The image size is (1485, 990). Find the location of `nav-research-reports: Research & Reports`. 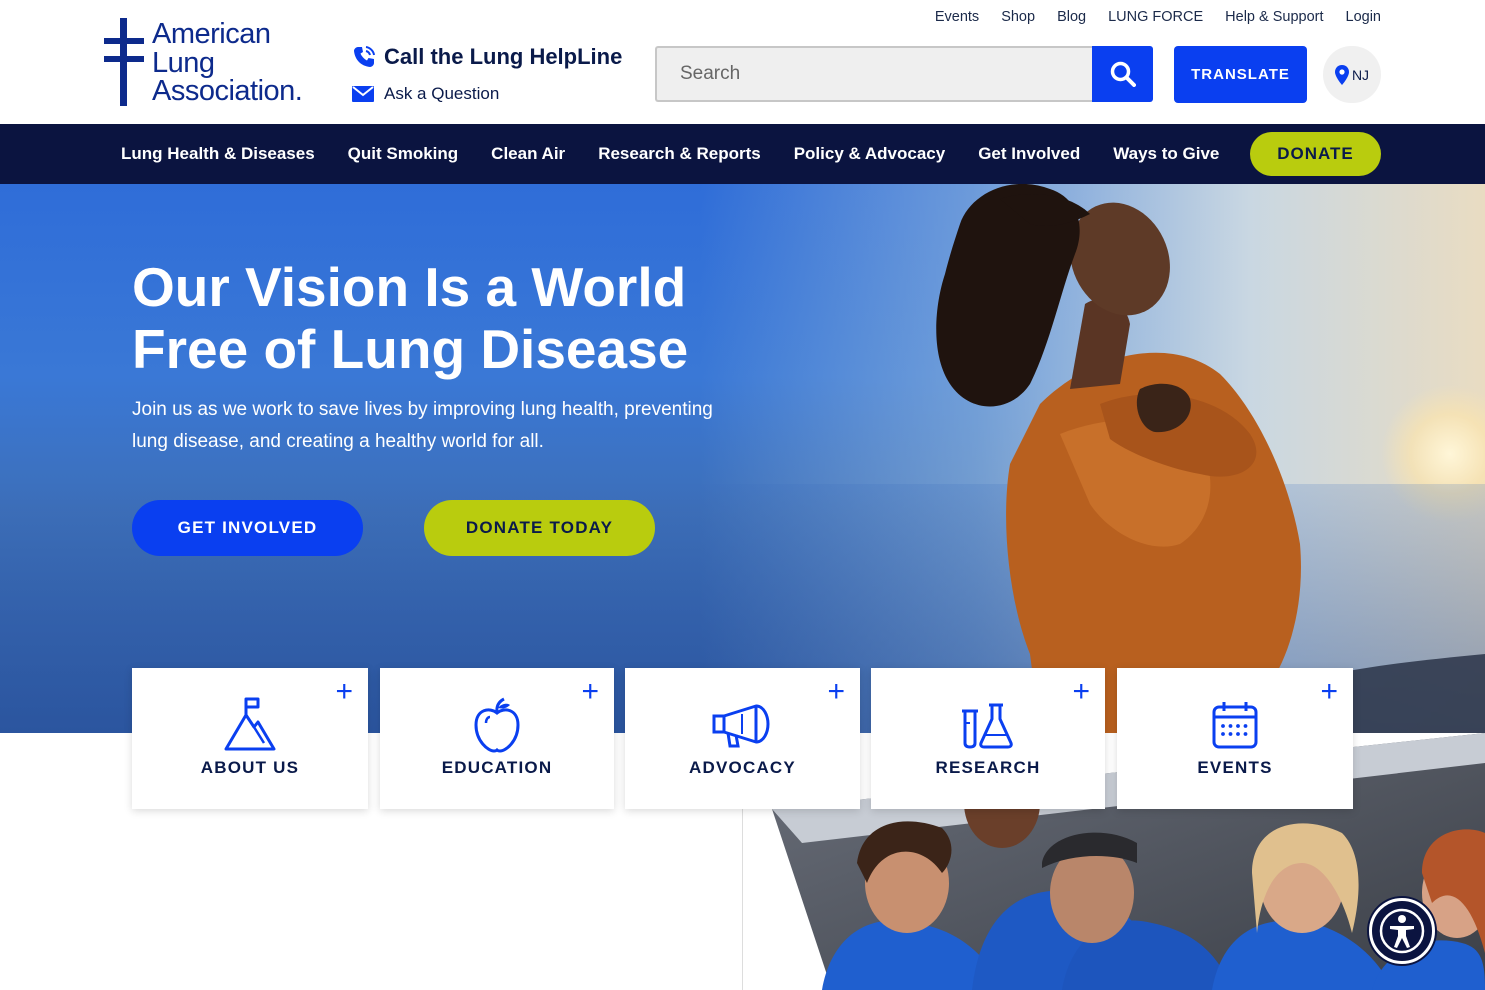

nav-research-reports: Research & Reports is located at coordinates (679, 154).